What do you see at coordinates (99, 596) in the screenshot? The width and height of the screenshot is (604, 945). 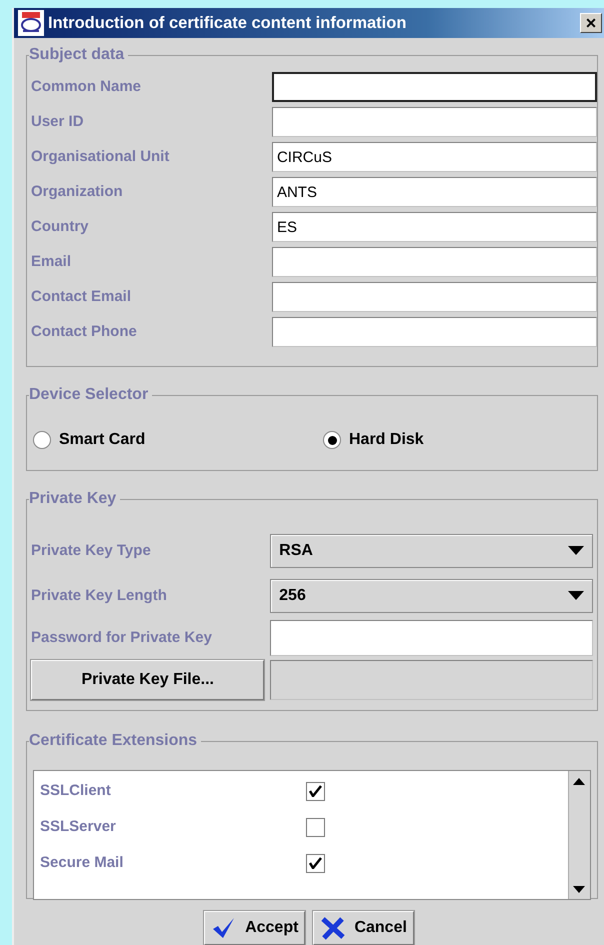 I see `field-label: Private Key Length` at bounding box center [99, 596].